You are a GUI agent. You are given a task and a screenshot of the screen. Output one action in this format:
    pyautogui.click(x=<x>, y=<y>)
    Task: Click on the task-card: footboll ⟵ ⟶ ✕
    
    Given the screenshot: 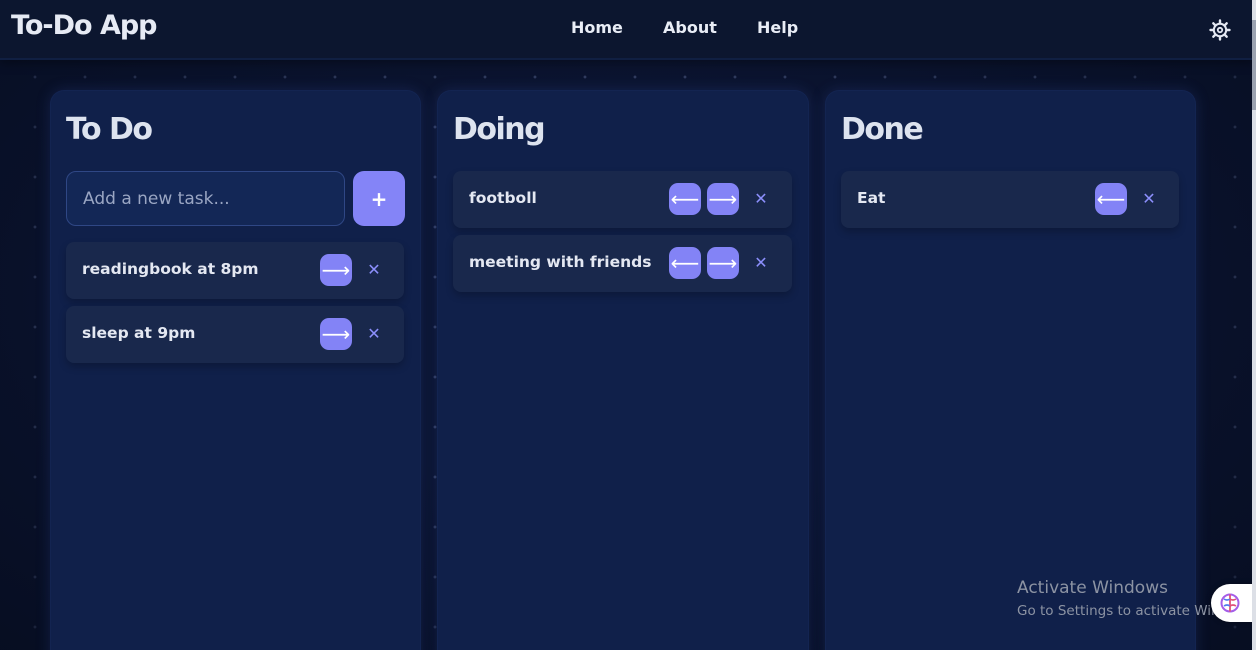 What is the action you would take?
    pyautogui.click(x=622, y=199)
    